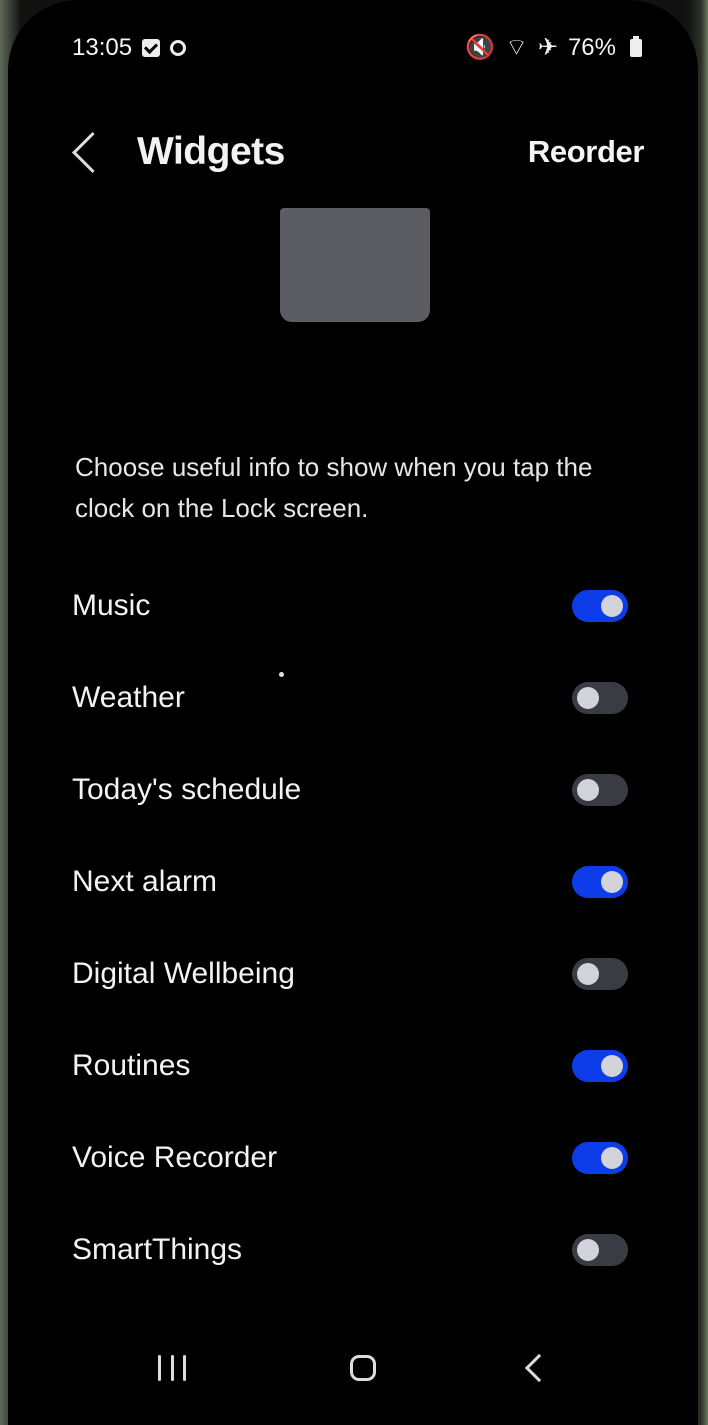  I want to click on chevron-left-icon, so click(92, 152).